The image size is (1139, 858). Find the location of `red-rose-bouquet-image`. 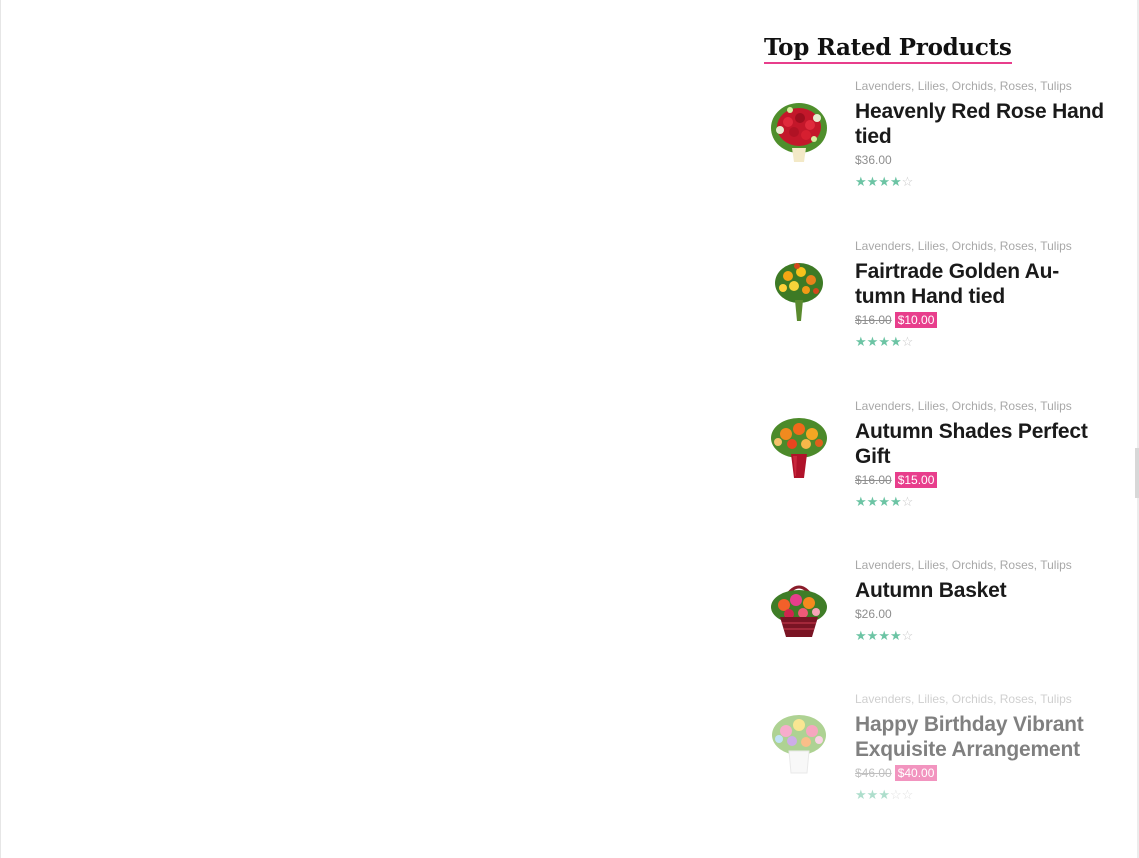

red-rose-bouquet-image is located at coordinates (799, 131).